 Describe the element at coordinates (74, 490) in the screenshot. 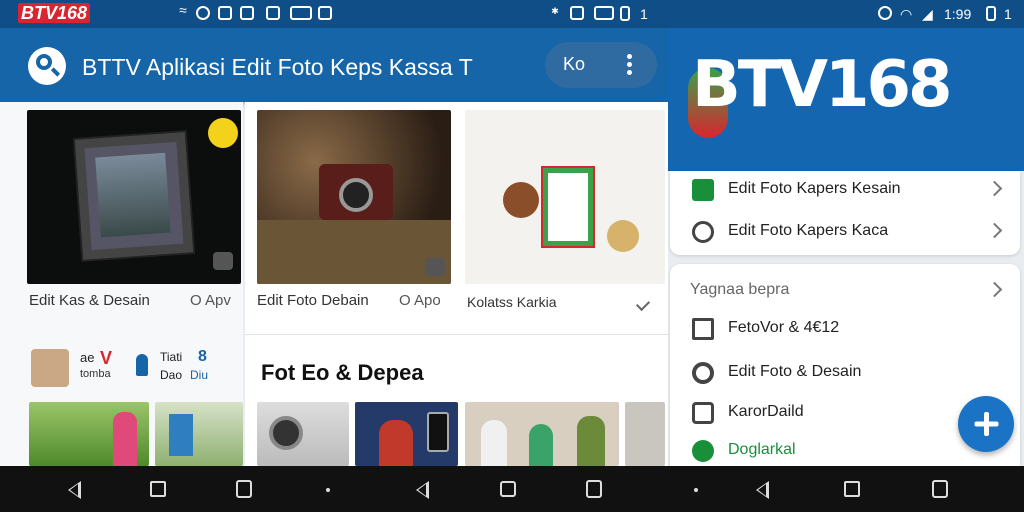

I see `back-icon` at that location.